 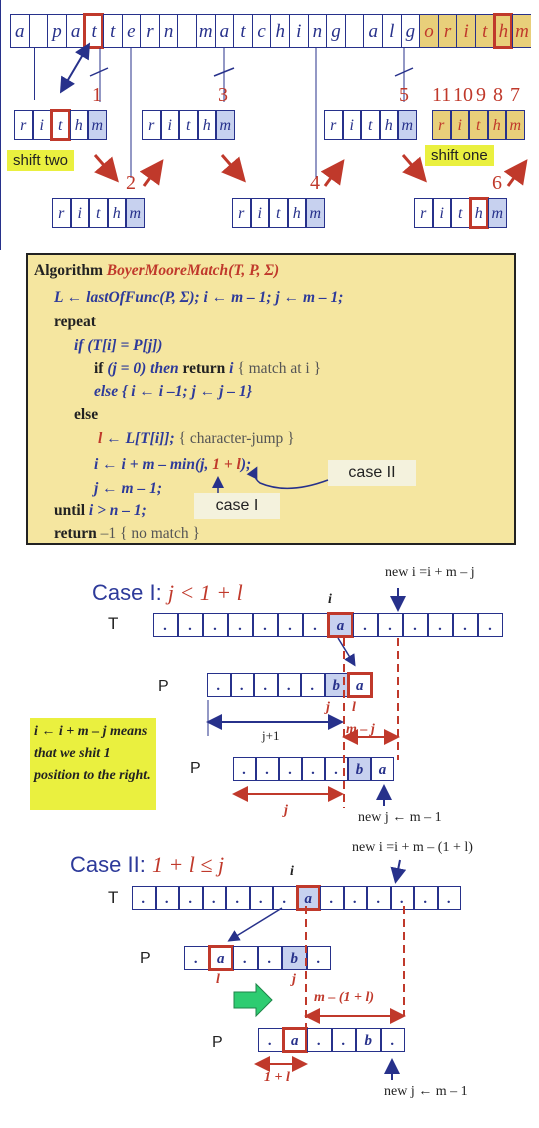 What do you see at coordinates (116, 213) in the screenshot?
I see `pat5-char-3: h` at bounding box center [116, 213].